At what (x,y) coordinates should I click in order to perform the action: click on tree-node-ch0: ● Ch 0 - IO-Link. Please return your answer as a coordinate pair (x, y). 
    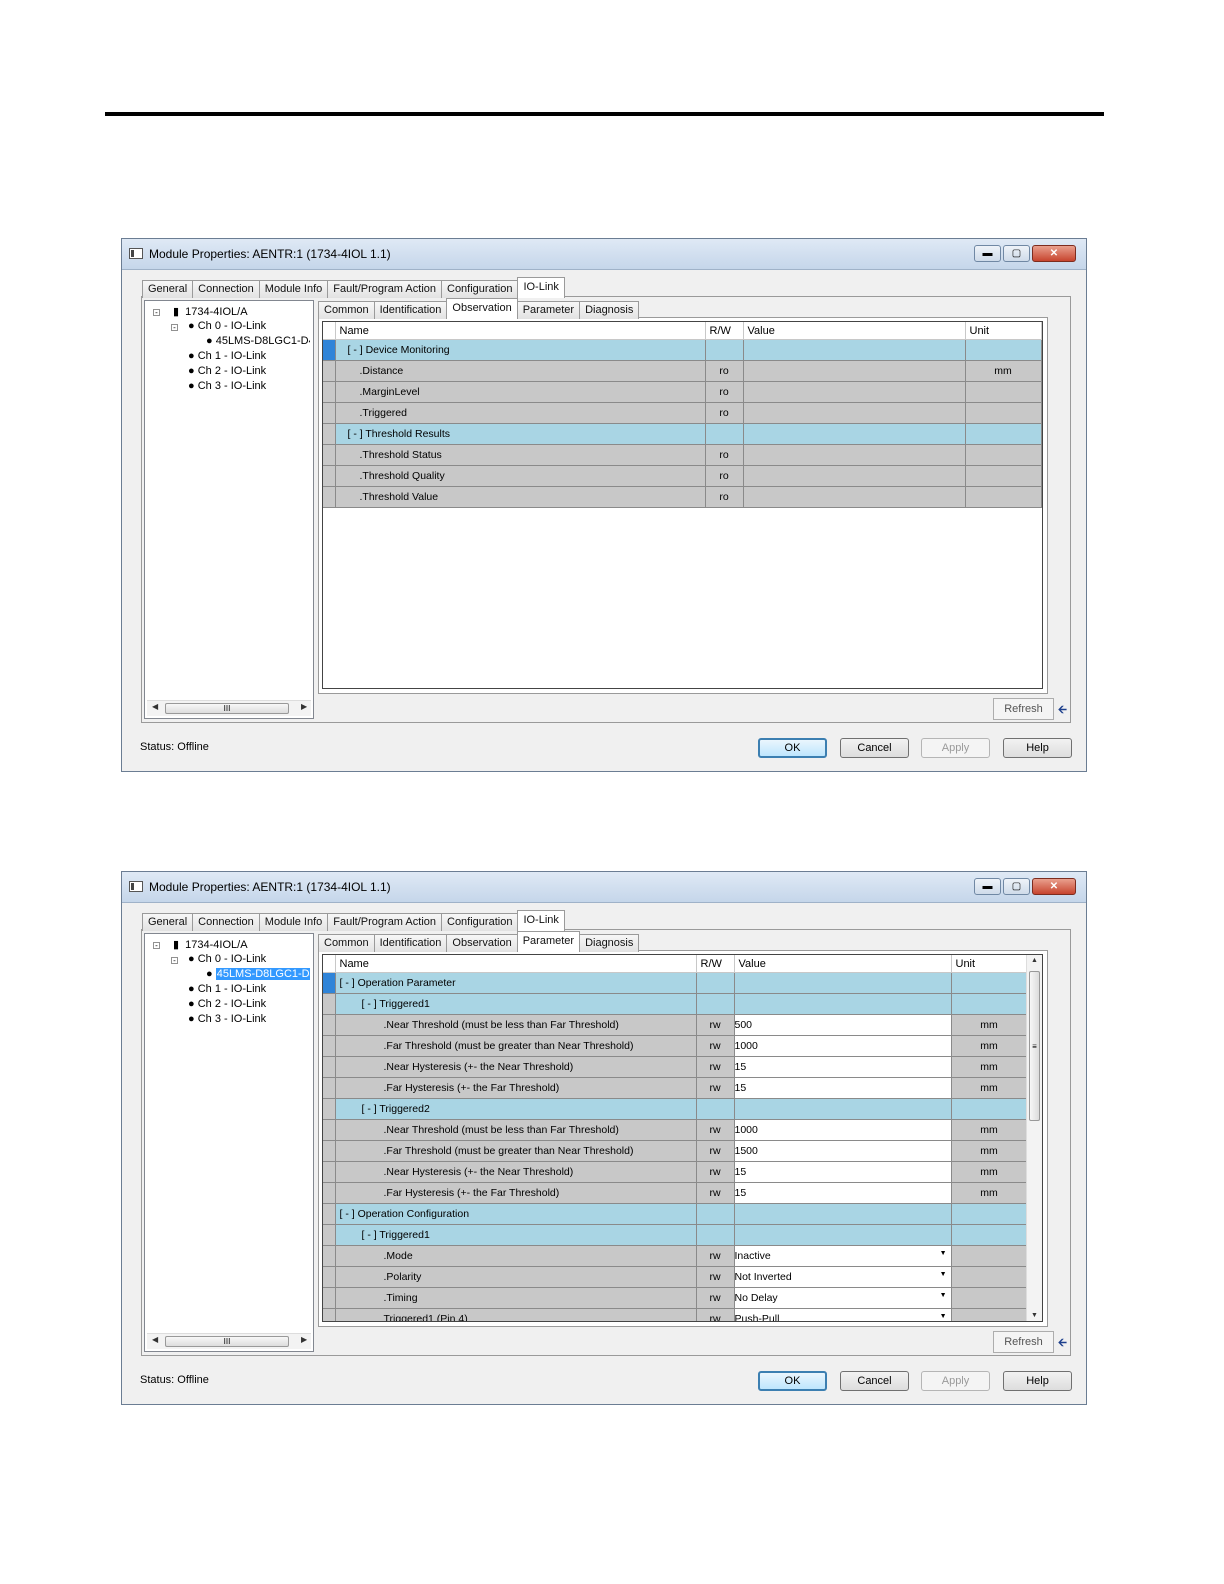
    Looking at the image, I should click on (227, 959).